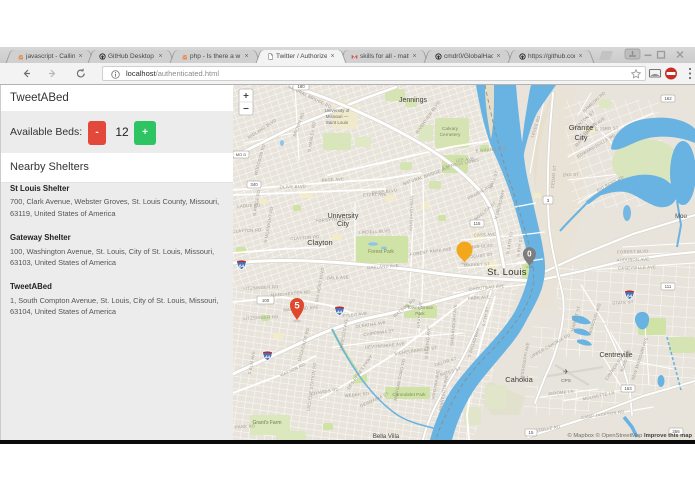 Image resolution: width=695 pixels, height=494 pixels. Describe the element at coordinates (581, 127) in the screenshot. I see `svg-text: Granite` at that location.